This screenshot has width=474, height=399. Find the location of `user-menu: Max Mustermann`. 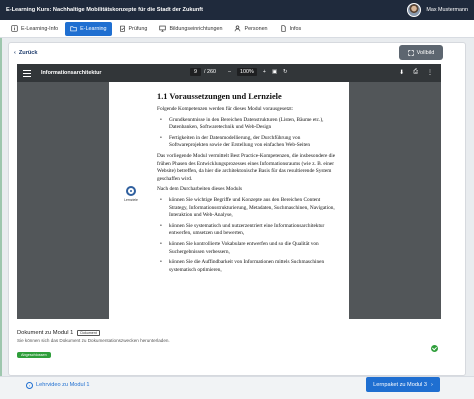

user-menu: Max Mustermann is located at coordinates (437, 10).